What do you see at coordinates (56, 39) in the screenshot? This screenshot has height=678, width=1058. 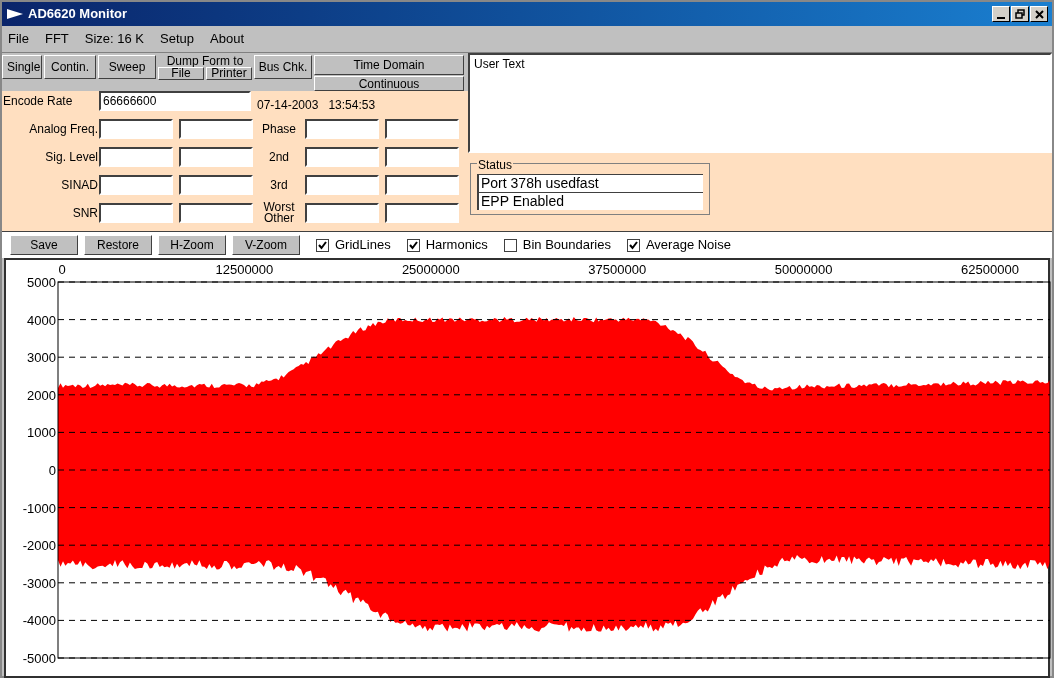 I see `menu-item: FFT` at bounding box center [56, 39].